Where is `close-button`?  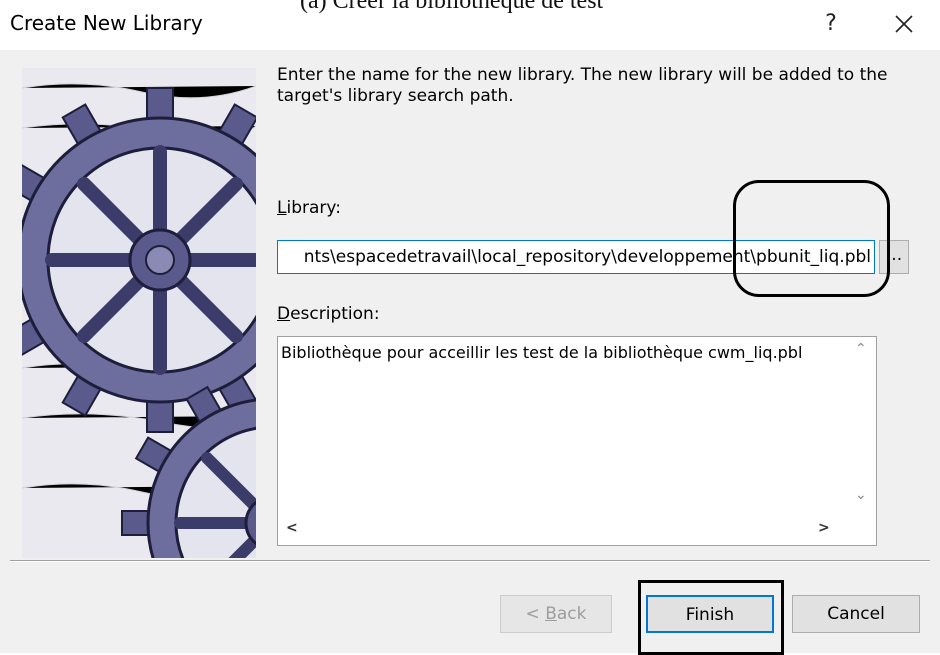
close-button is located at coordinates (904, 24).